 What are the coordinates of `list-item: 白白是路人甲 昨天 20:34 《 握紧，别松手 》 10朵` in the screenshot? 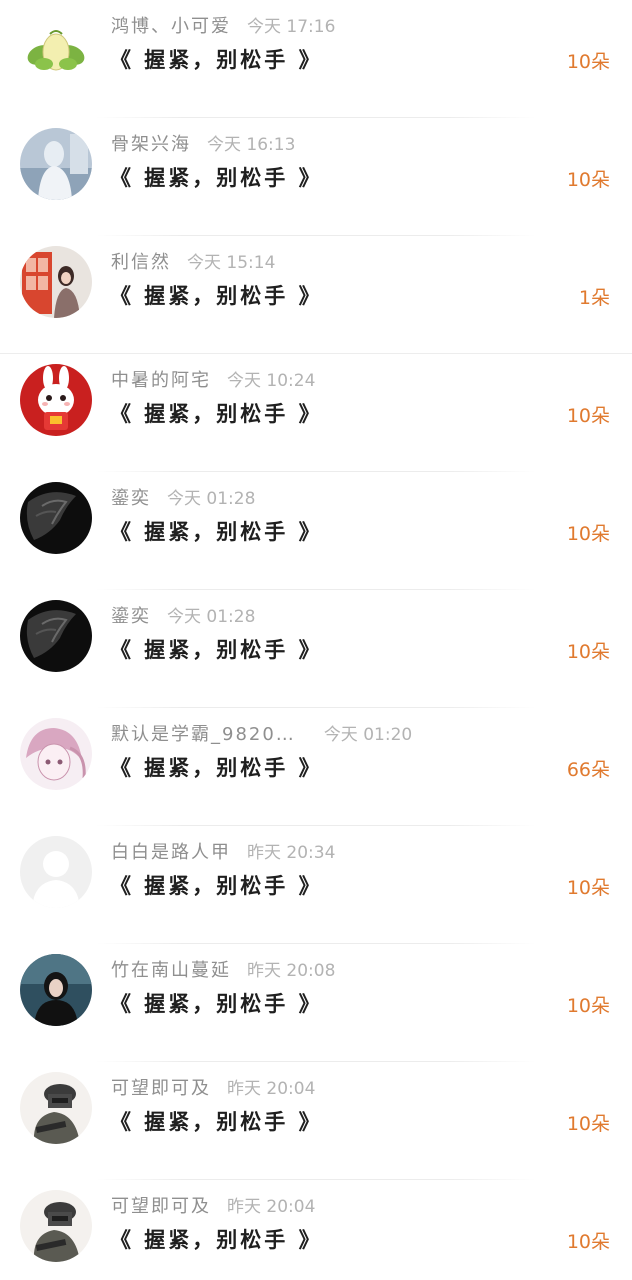 It's located at (316, 885).